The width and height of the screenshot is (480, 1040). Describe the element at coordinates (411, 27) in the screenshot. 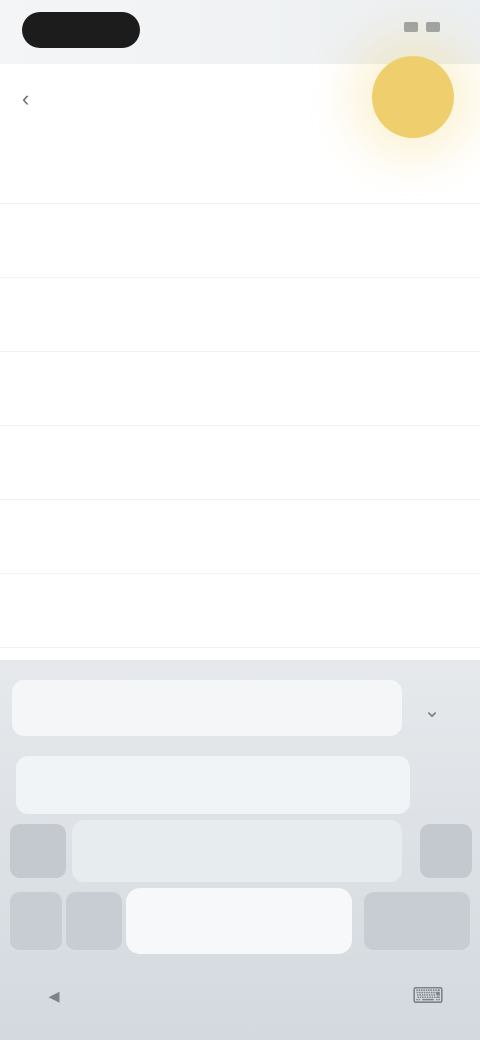

I see `signal-icon` at that location.